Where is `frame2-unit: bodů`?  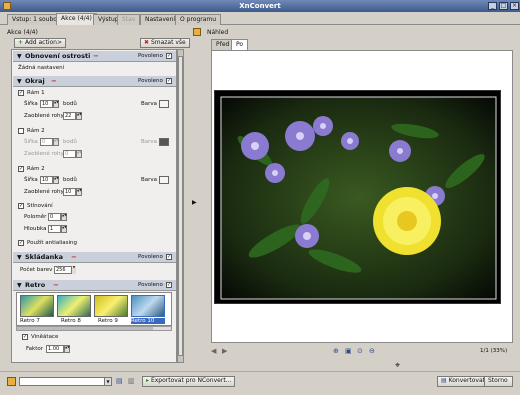 frame2-unit: bodů is located at coordinates (70, 142).